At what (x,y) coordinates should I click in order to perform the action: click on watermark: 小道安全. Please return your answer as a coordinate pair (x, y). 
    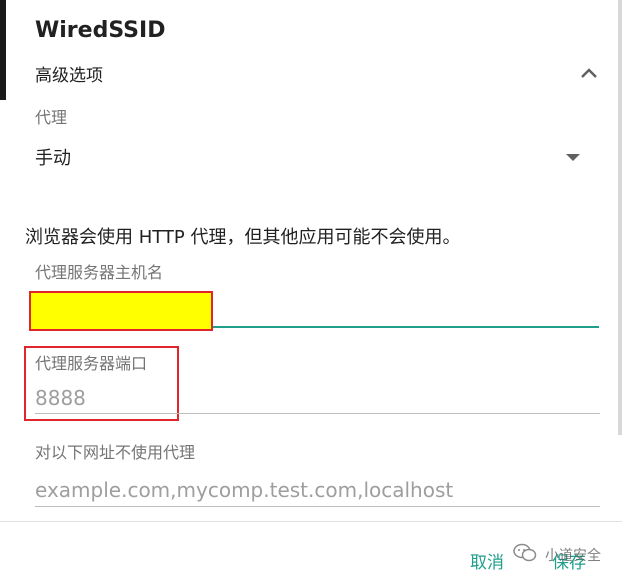
    Looking at the image, I should click on (557, 555).